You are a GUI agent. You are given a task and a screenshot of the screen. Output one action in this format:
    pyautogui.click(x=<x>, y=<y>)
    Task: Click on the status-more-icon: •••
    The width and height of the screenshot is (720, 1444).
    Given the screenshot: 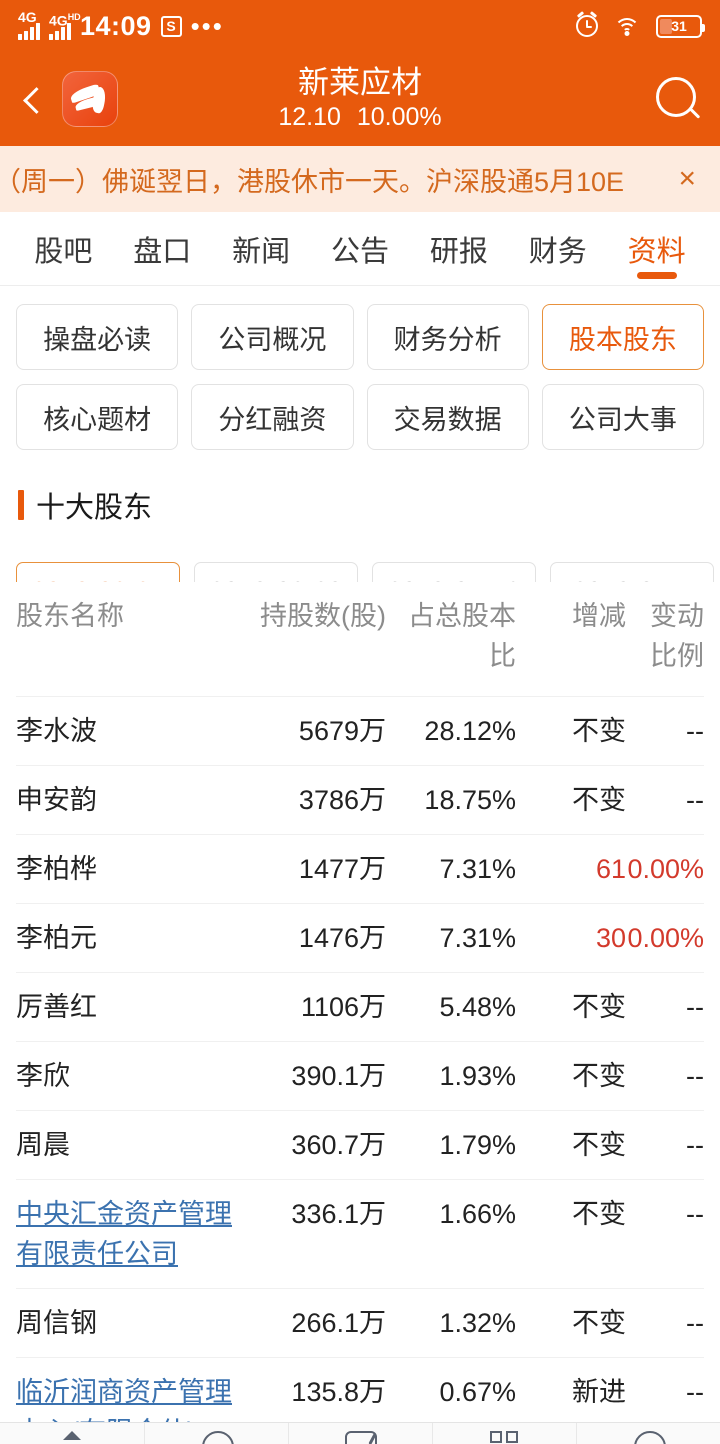 What is the action you would take?
    pyautogui.click(x=207, y=26)
    